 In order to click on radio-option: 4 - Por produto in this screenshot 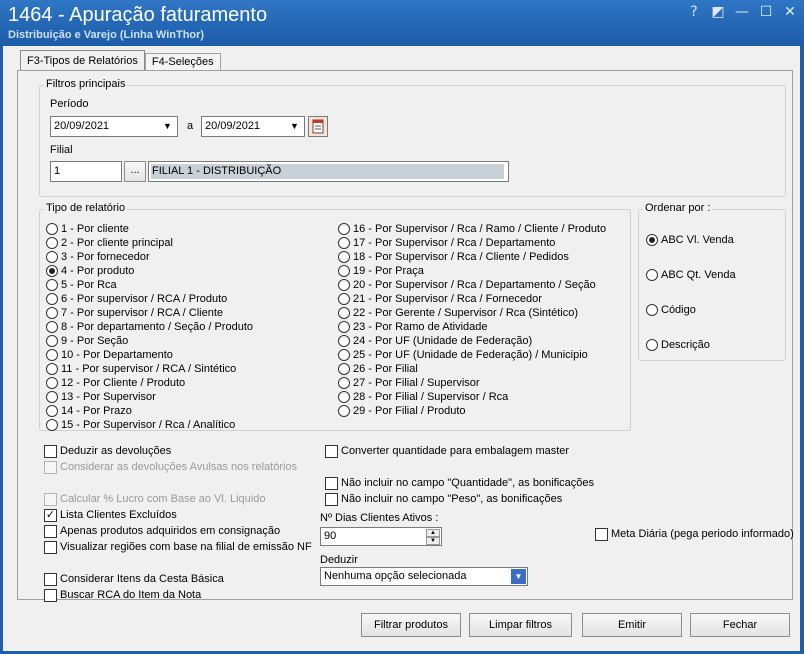, I will do `click(90, 271)`.